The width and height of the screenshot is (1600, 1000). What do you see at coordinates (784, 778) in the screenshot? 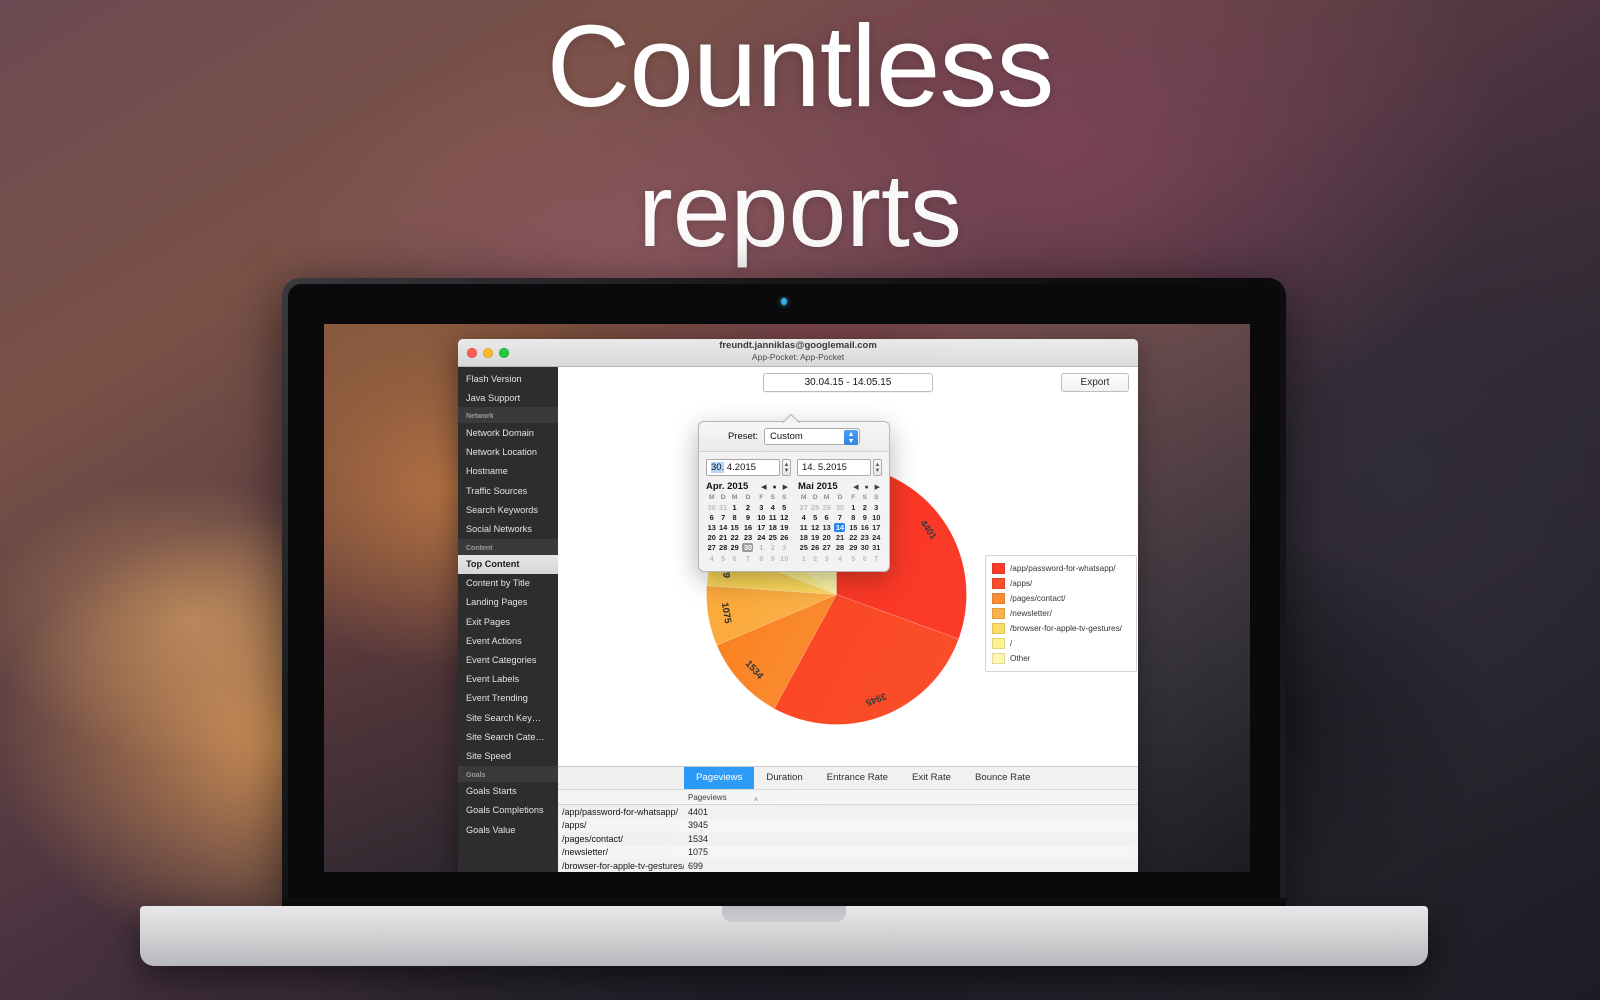
I see `tab-duration: Duration` at bounding box center [784, 778].